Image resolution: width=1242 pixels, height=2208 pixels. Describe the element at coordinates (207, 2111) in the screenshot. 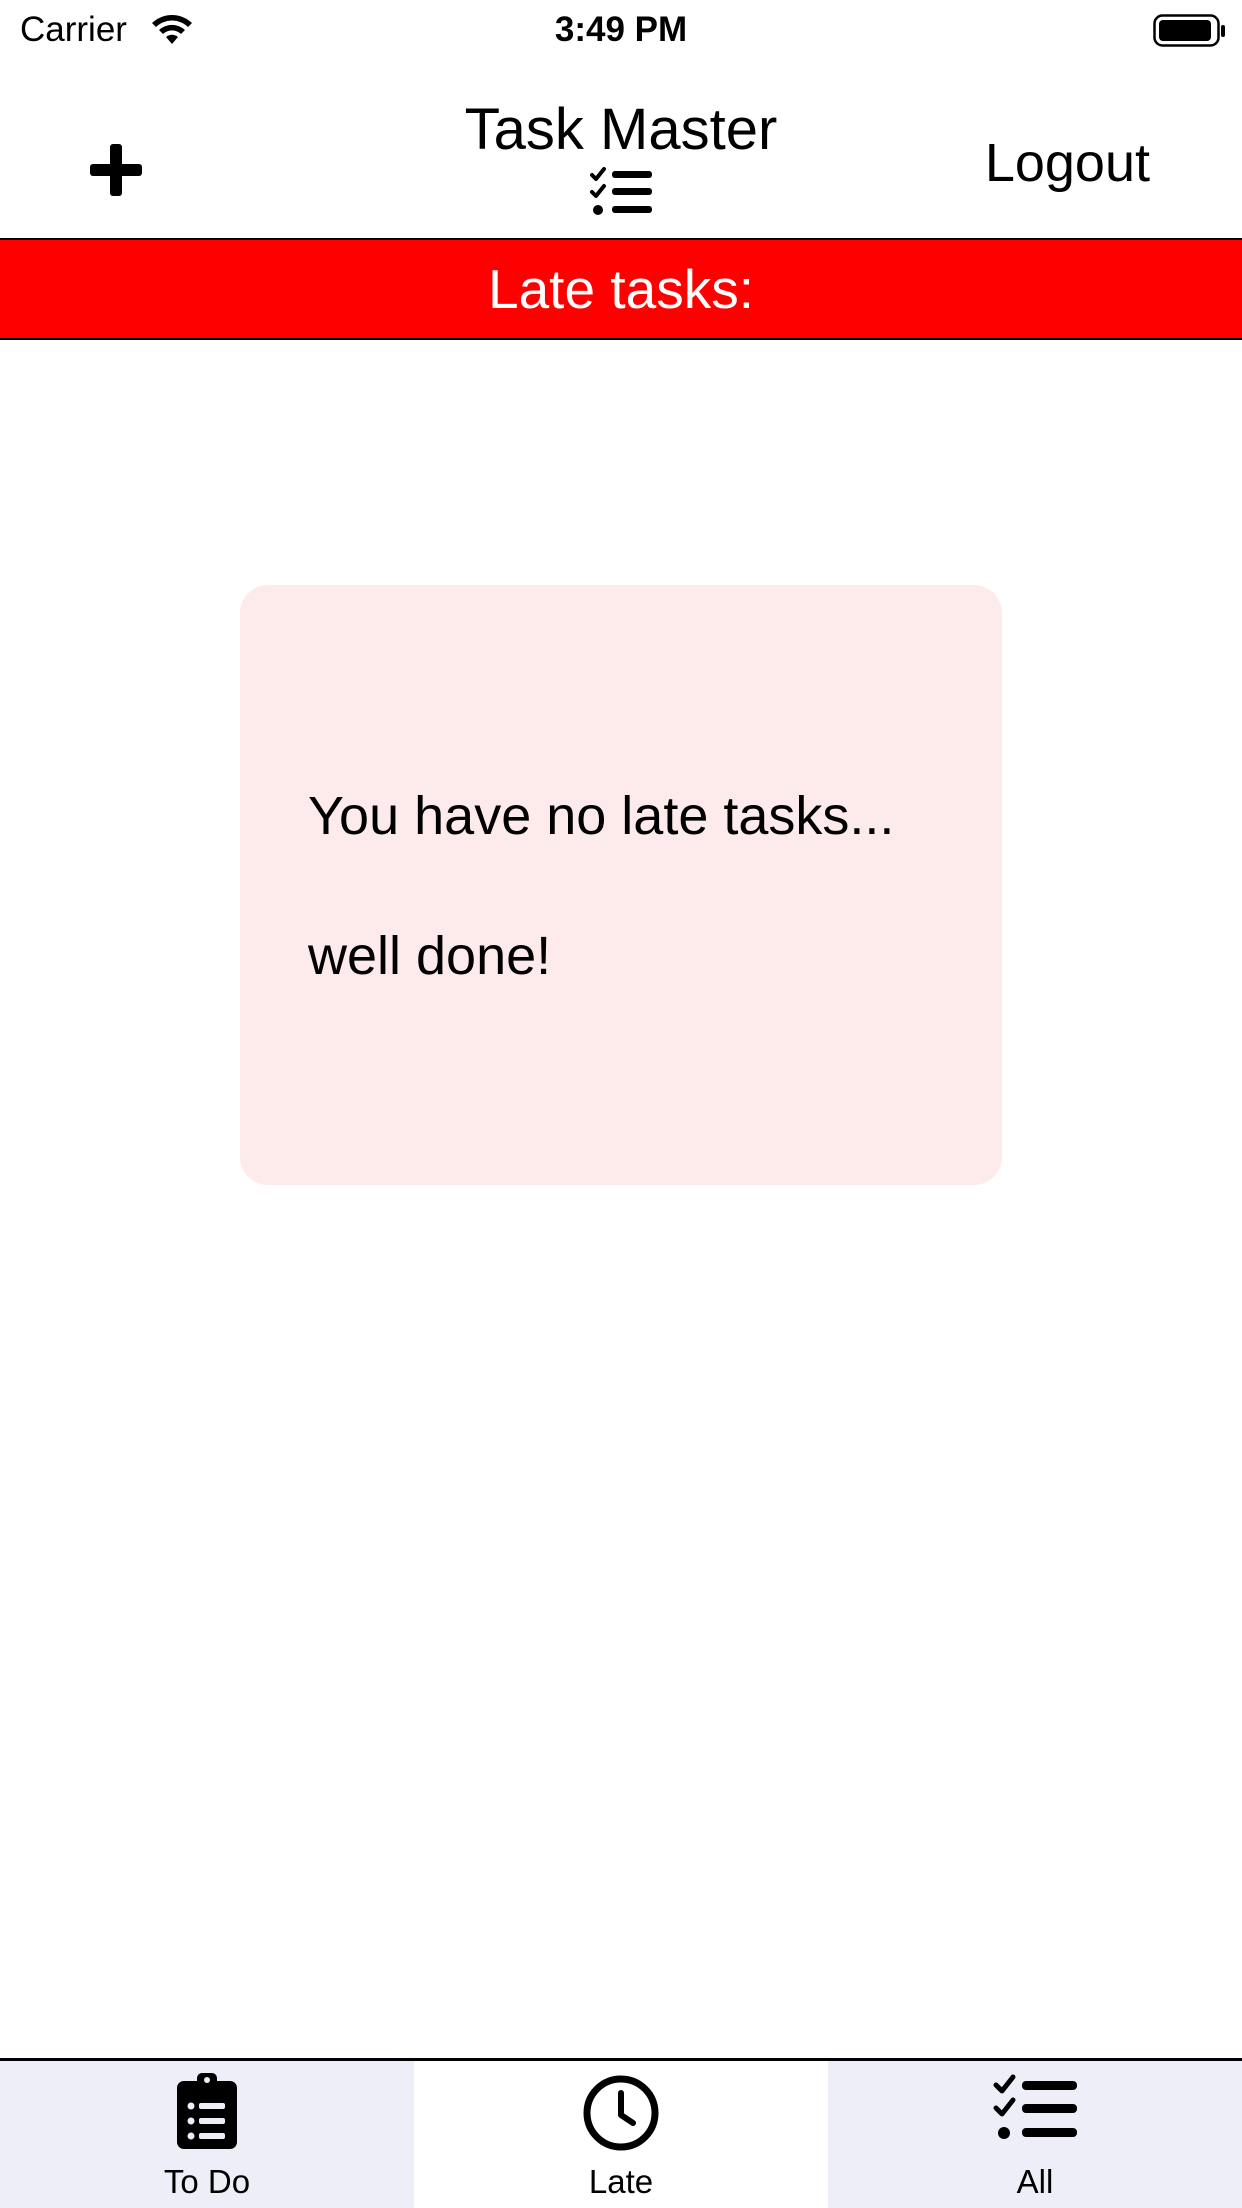

I see `clipboard-list-icon` at that location.